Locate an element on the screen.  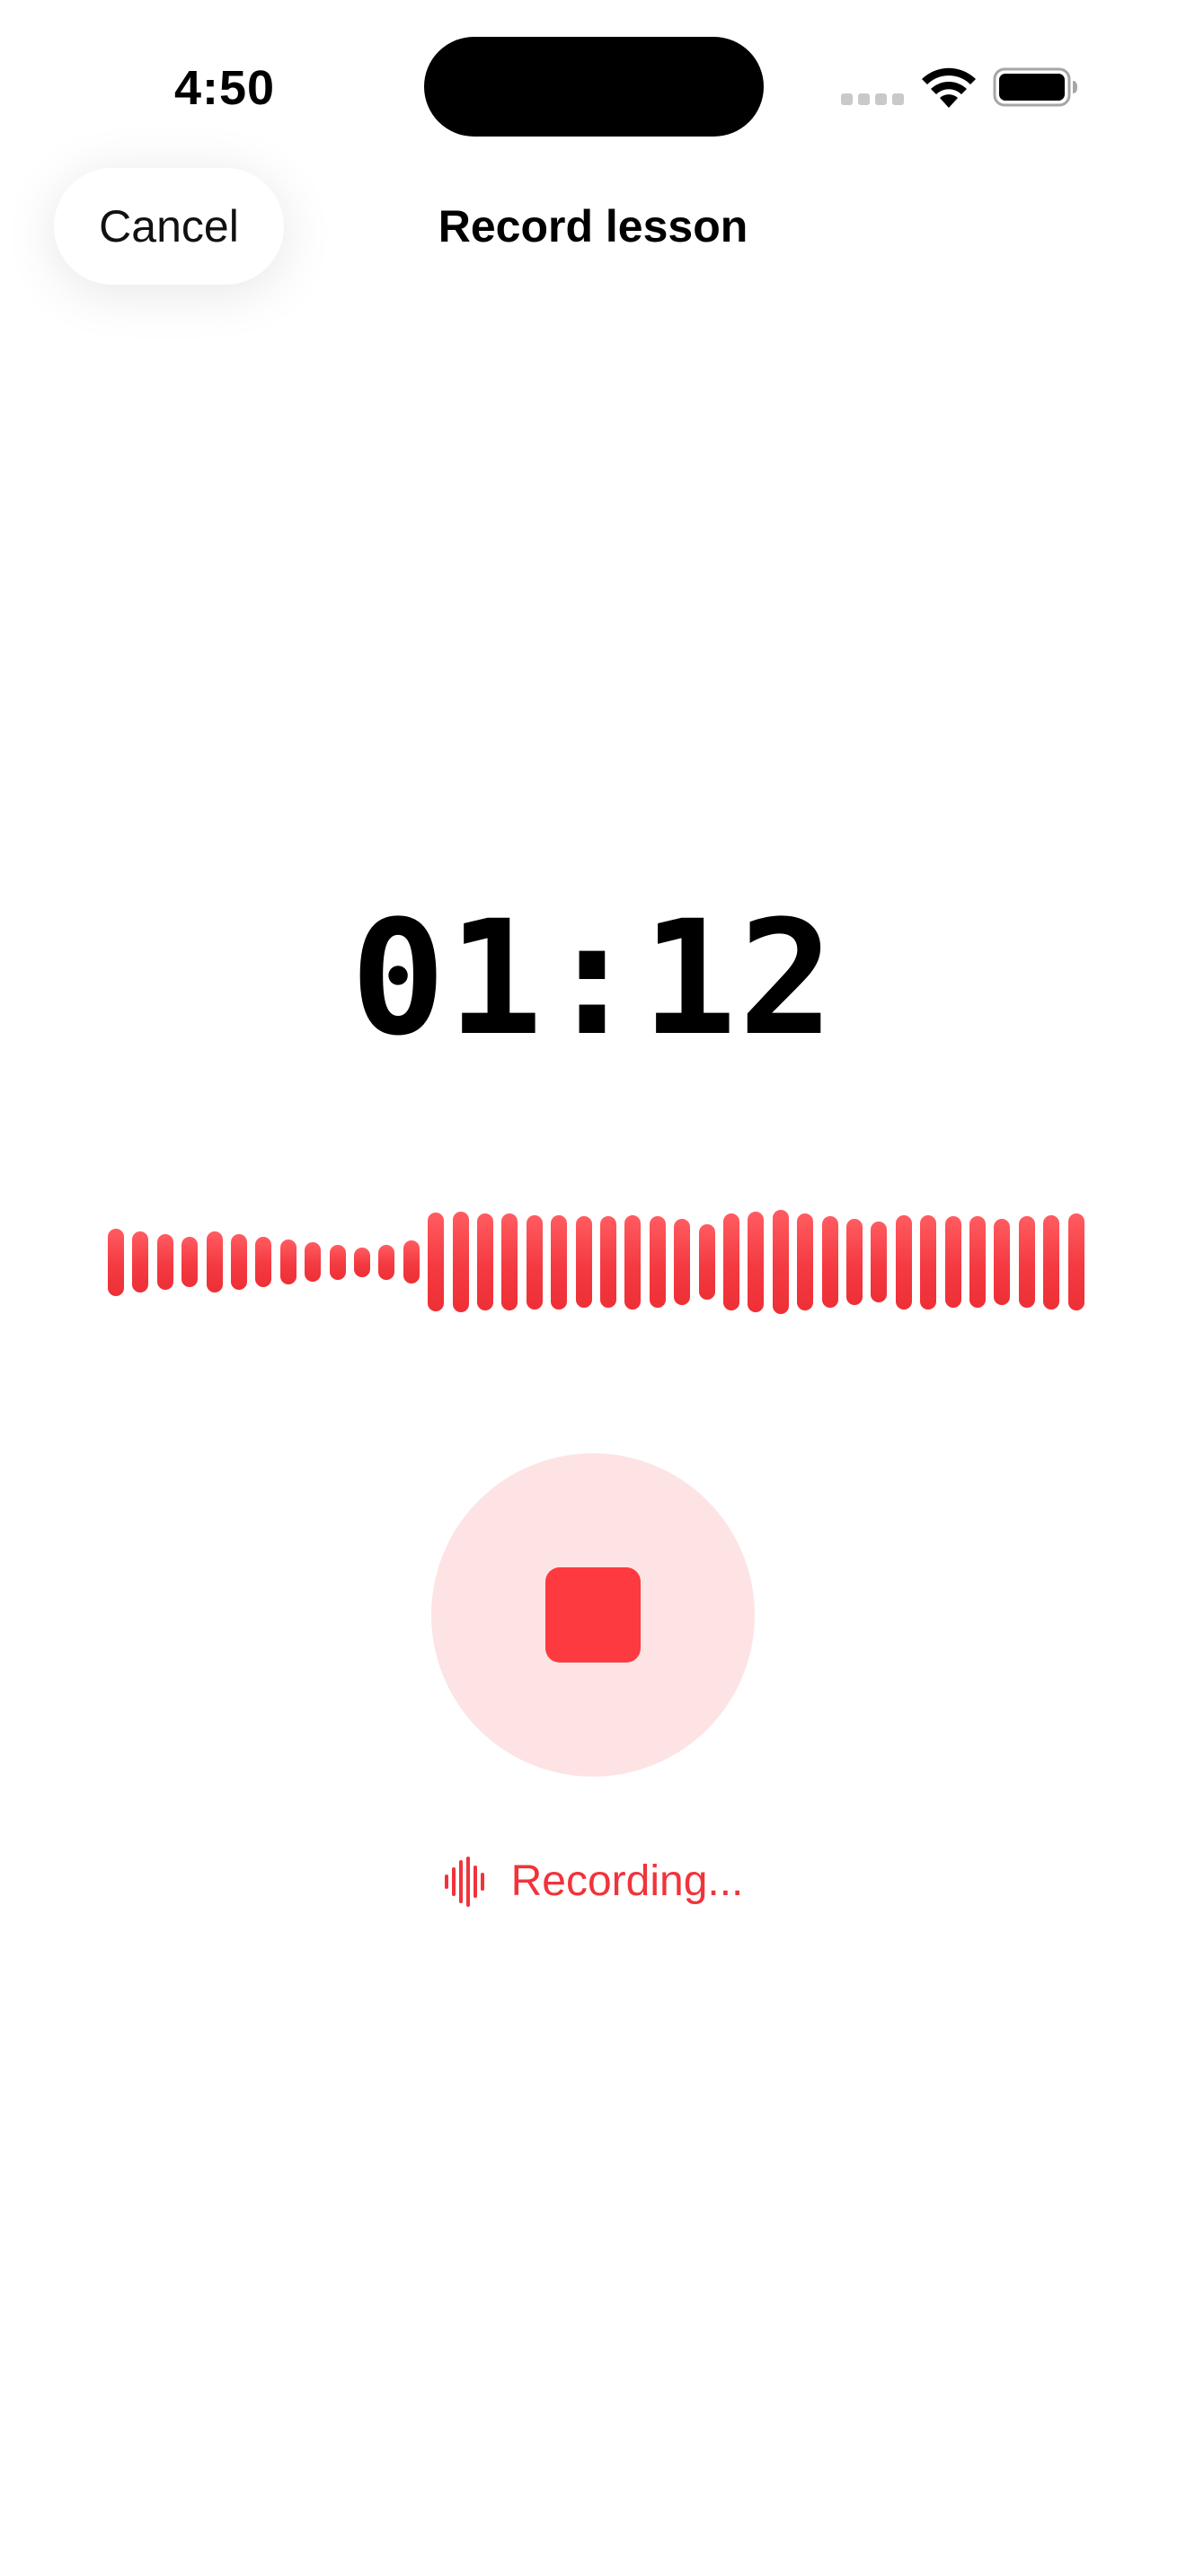
cancel-button: Cancel is located at coordinates (169, 226).